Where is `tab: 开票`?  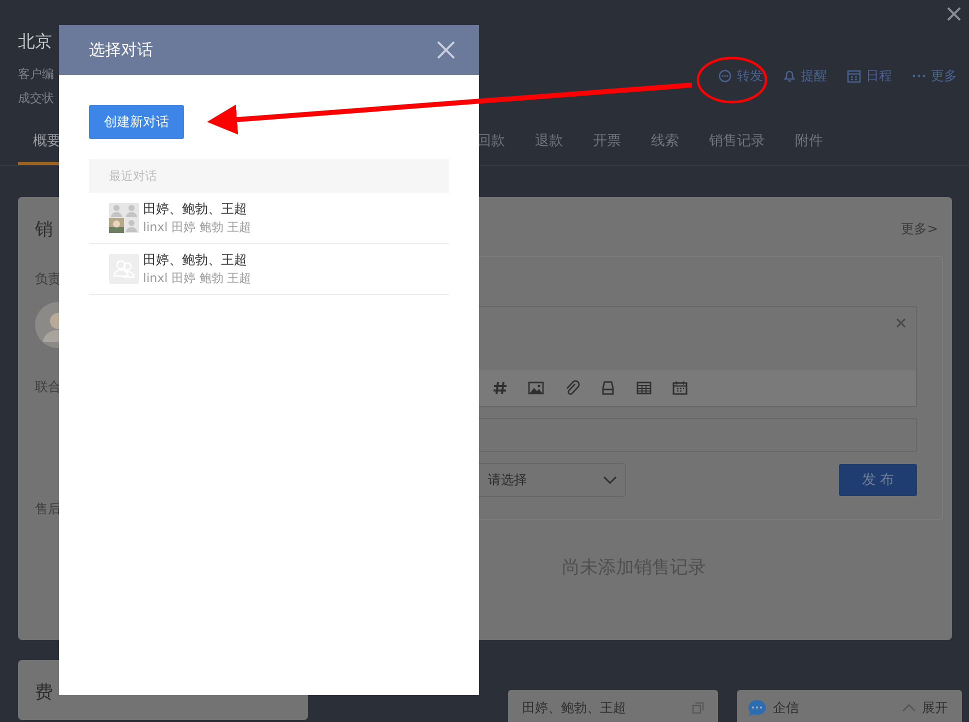 tab: 开票 is located at coordinates (607, 148).